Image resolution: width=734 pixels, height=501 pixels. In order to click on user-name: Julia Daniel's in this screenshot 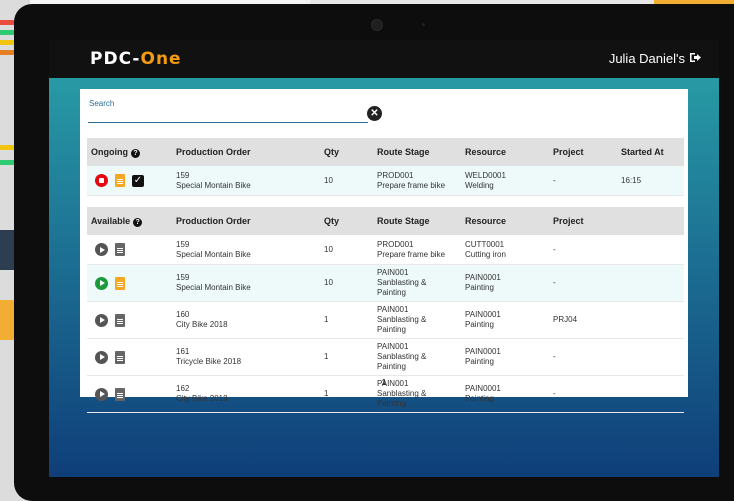, I will do `click(646, 58)`.